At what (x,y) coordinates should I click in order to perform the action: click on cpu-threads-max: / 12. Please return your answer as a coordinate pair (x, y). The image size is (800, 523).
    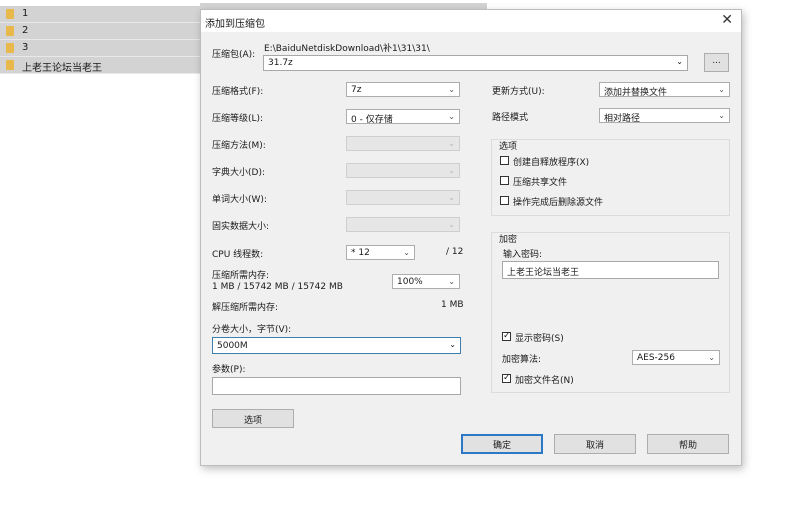
    Looking at the image, I should click on (455, 252).